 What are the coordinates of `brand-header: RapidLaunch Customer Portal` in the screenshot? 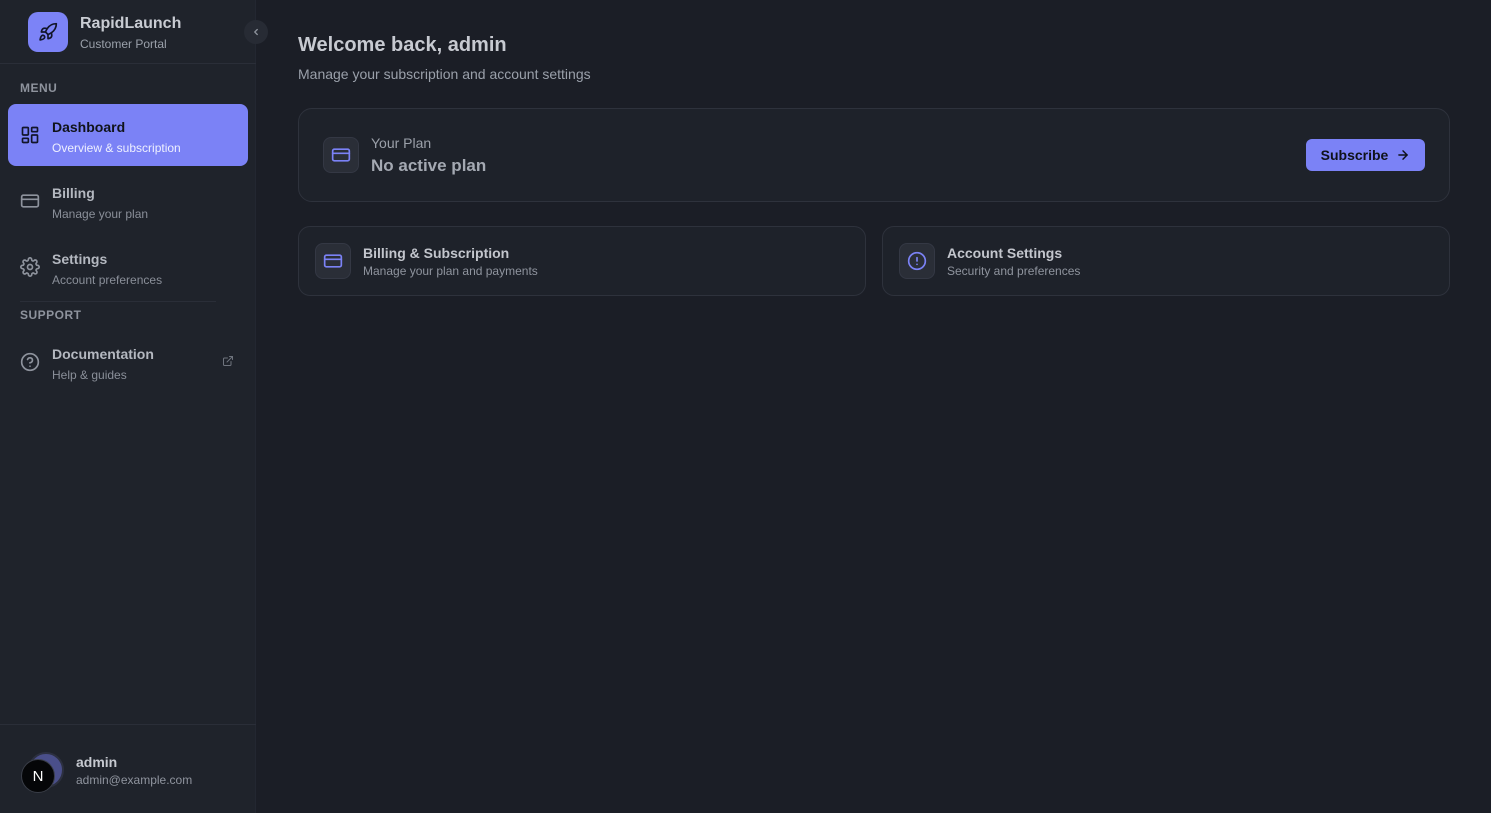 It's located at (134, 32).